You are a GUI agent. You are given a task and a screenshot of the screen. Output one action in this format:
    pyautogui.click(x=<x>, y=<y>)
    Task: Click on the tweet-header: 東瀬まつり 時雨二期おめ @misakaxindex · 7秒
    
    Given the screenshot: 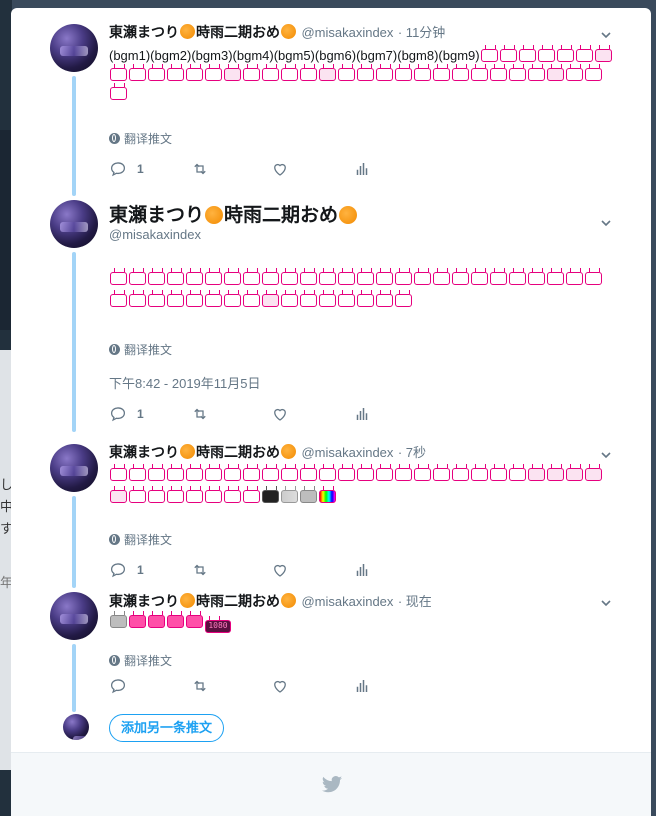 What is the action you would take?
    pyautogui.click(x=267, y=452)
    